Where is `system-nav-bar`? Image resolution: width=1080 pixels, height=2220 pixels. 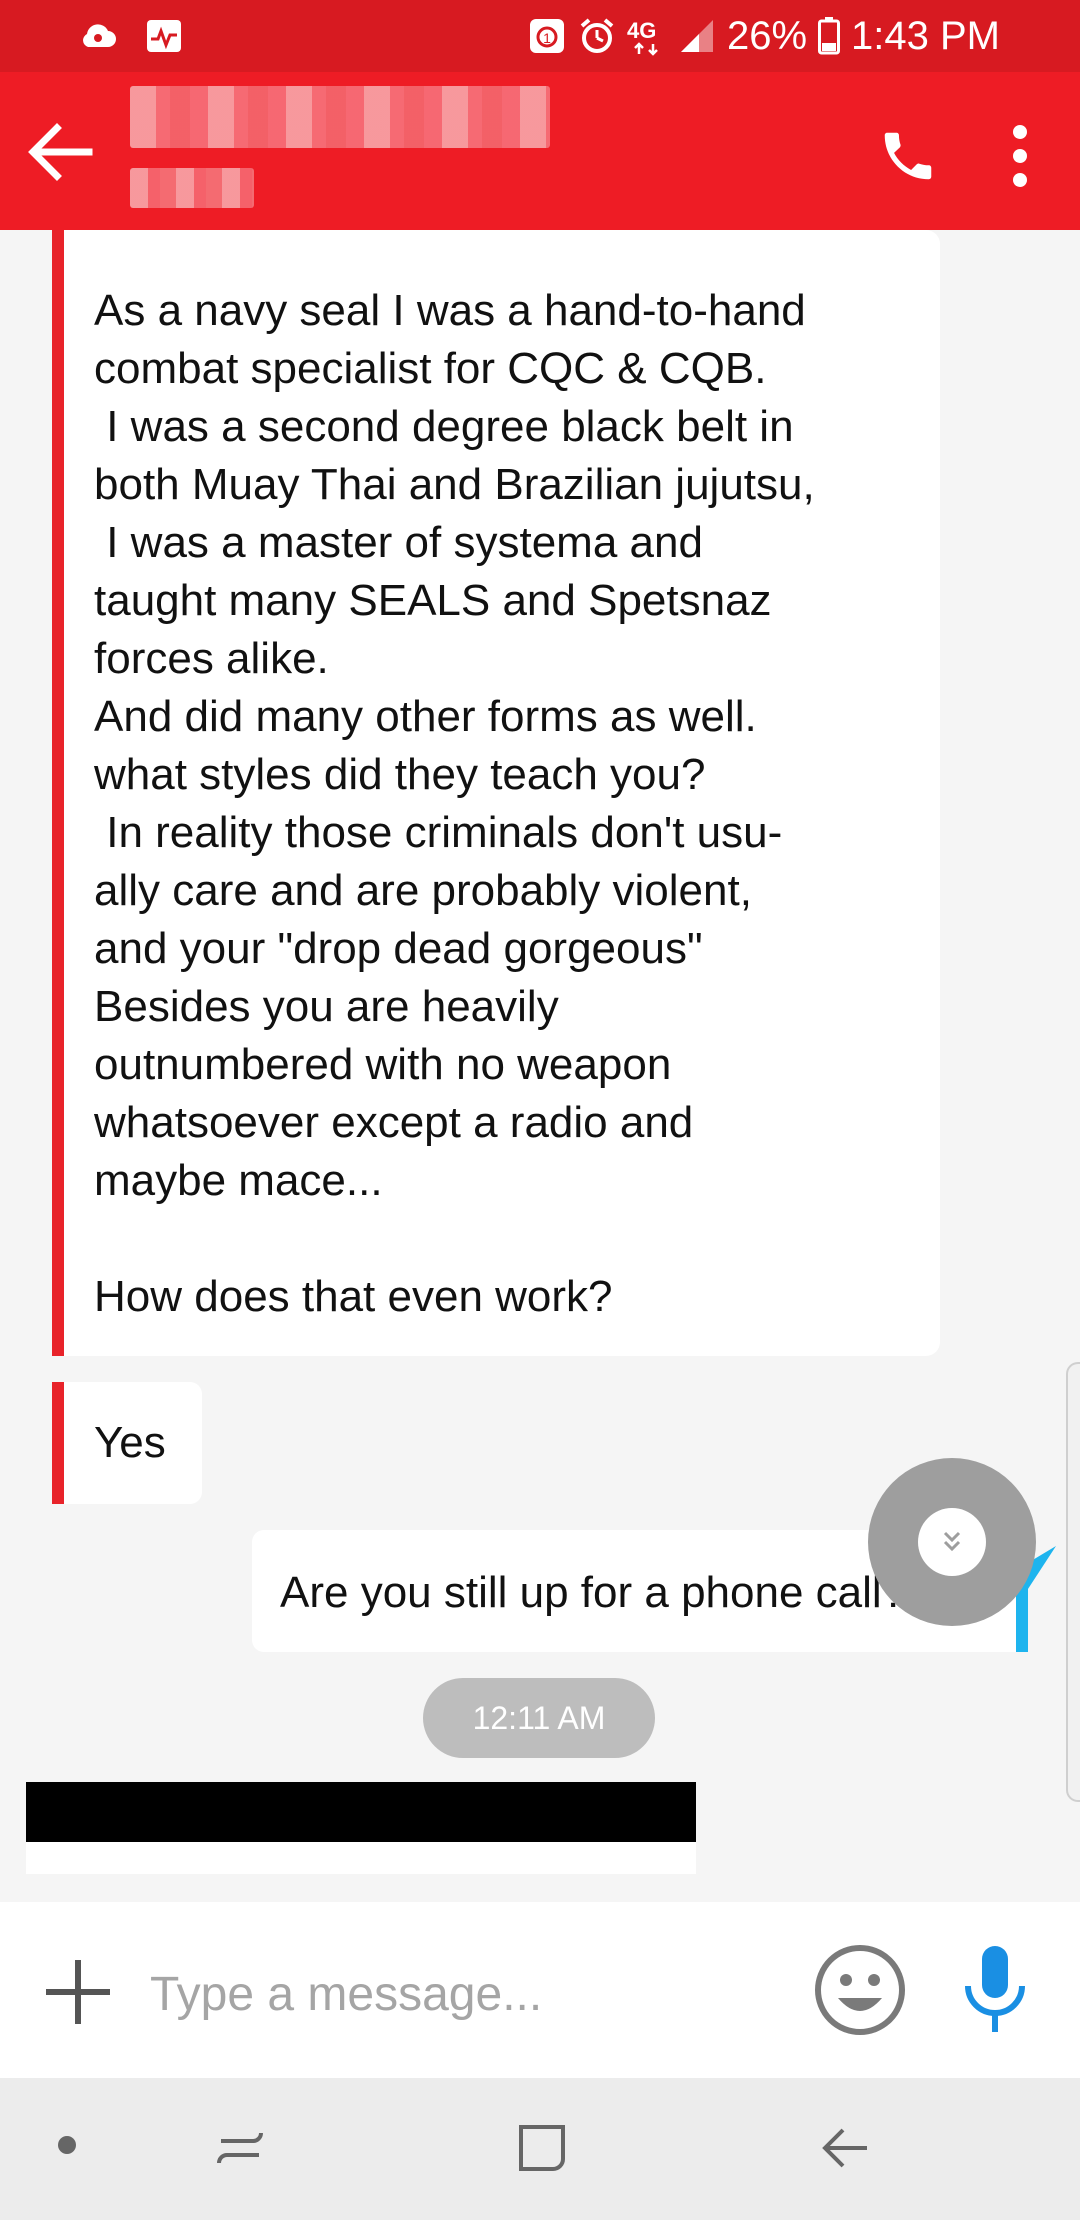
system-nav-bar is located at coordinates (540, 2149).